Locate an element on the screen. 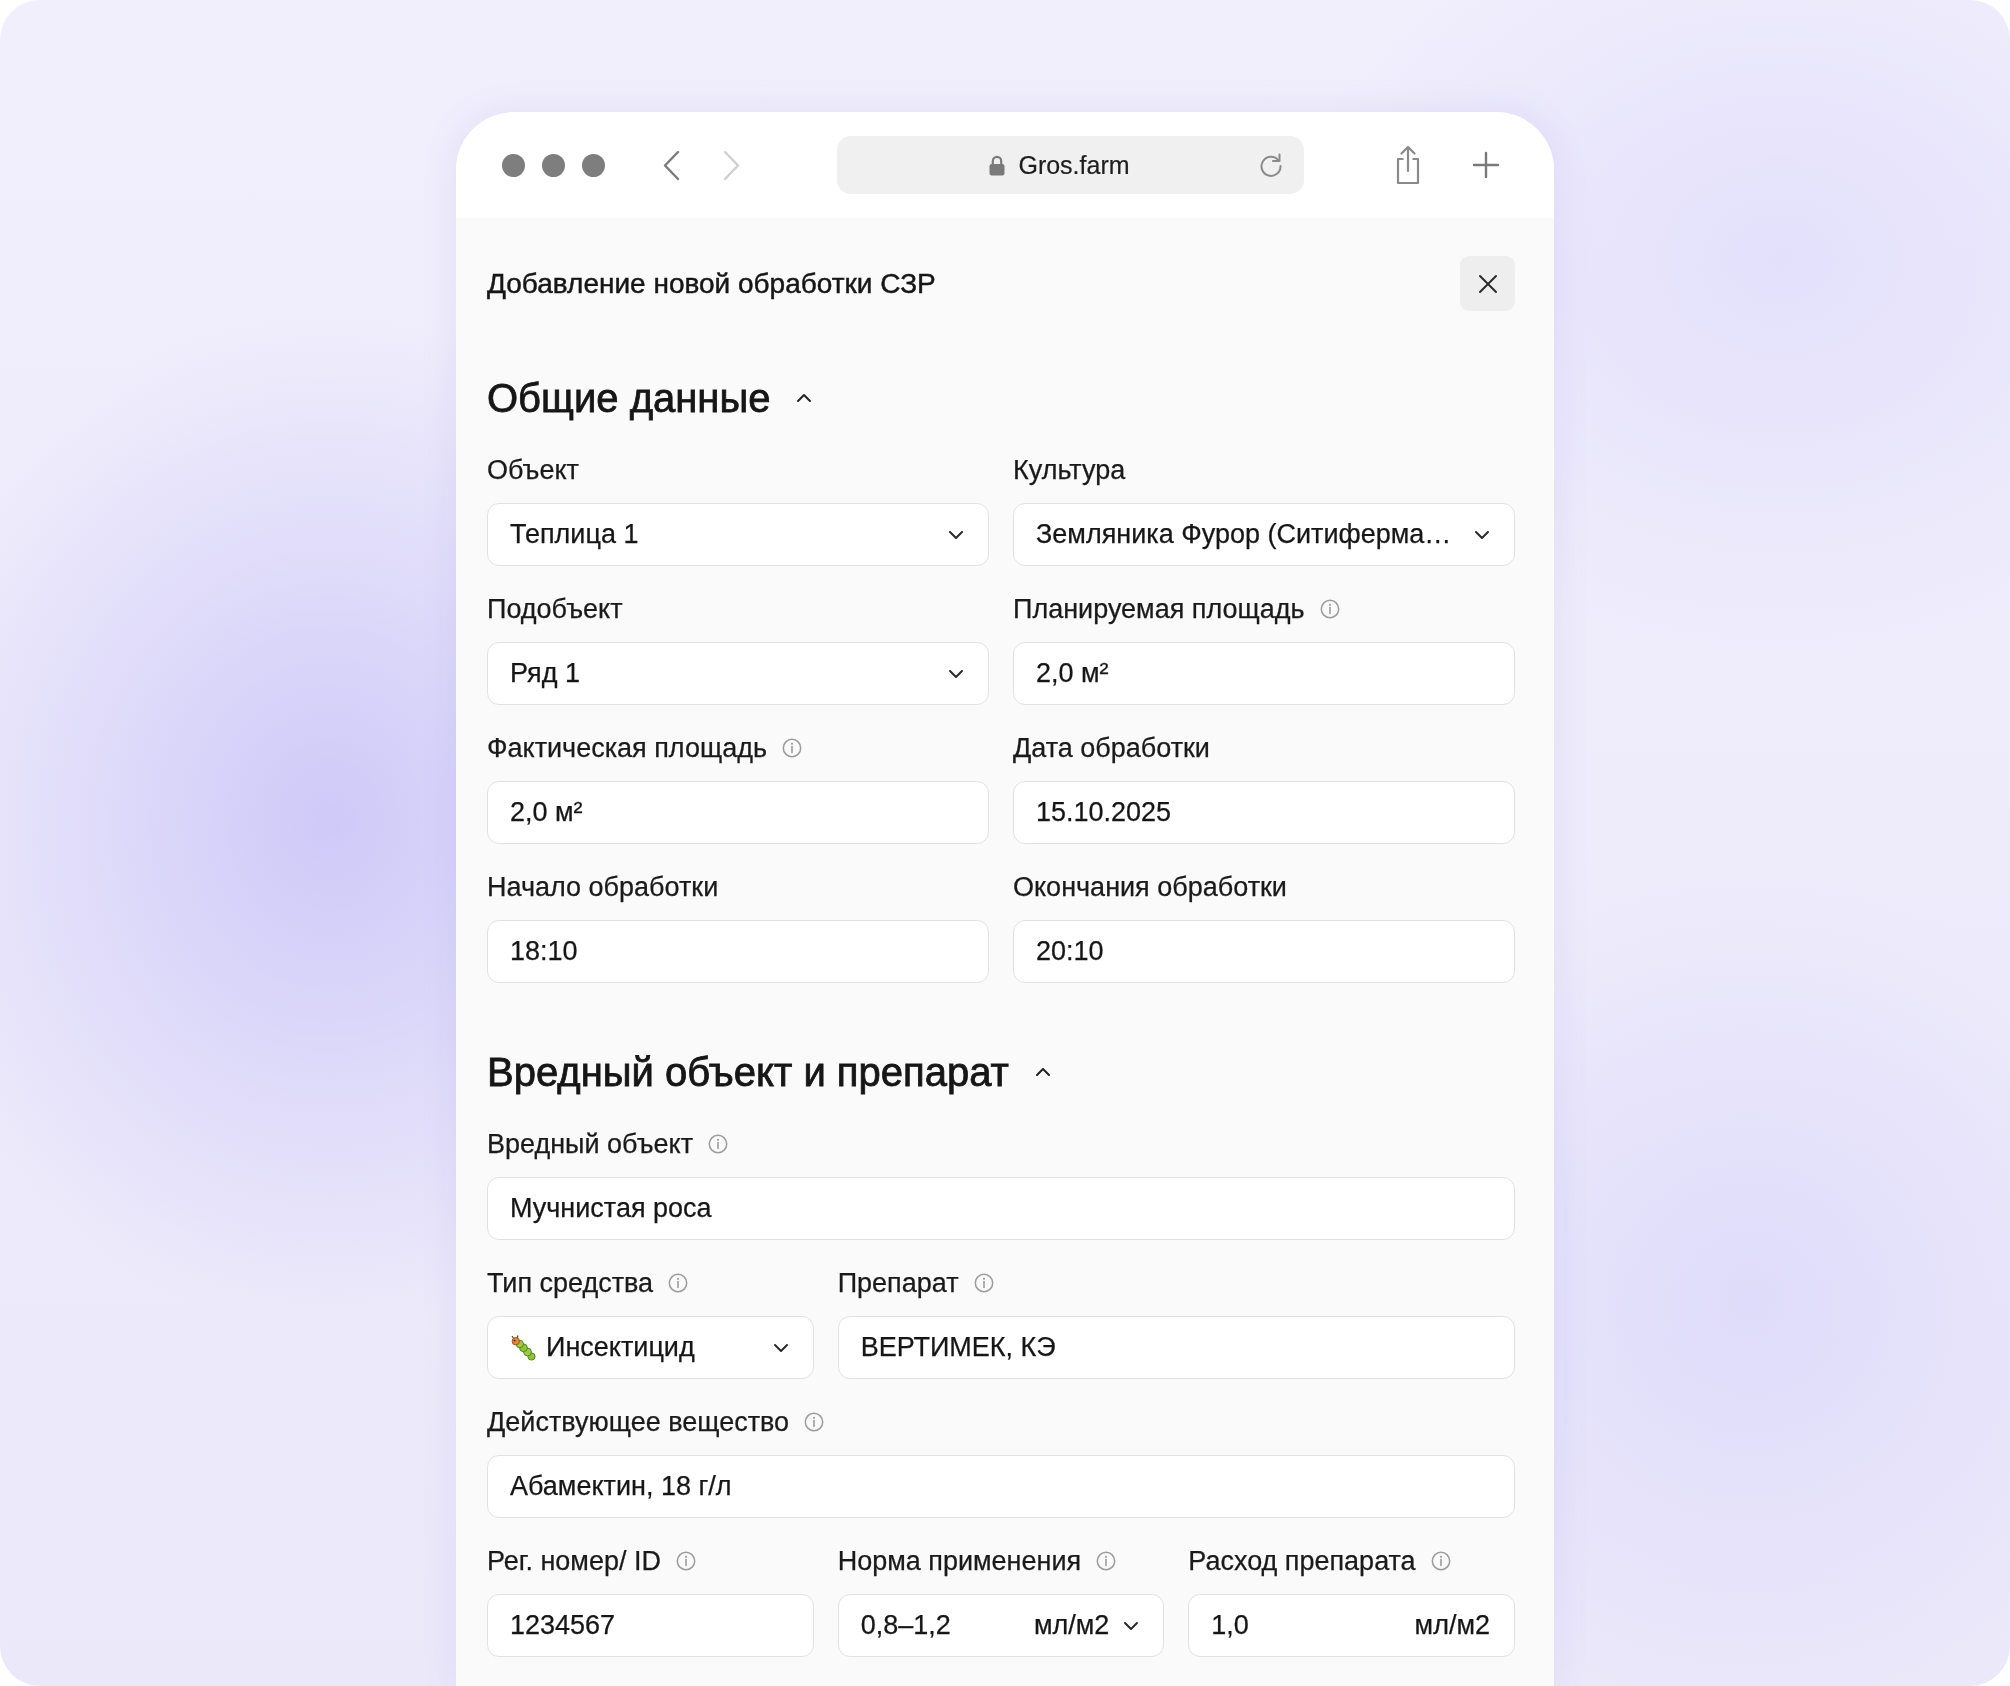  field-label: Норма применения is located at coordinates (959, 1561).